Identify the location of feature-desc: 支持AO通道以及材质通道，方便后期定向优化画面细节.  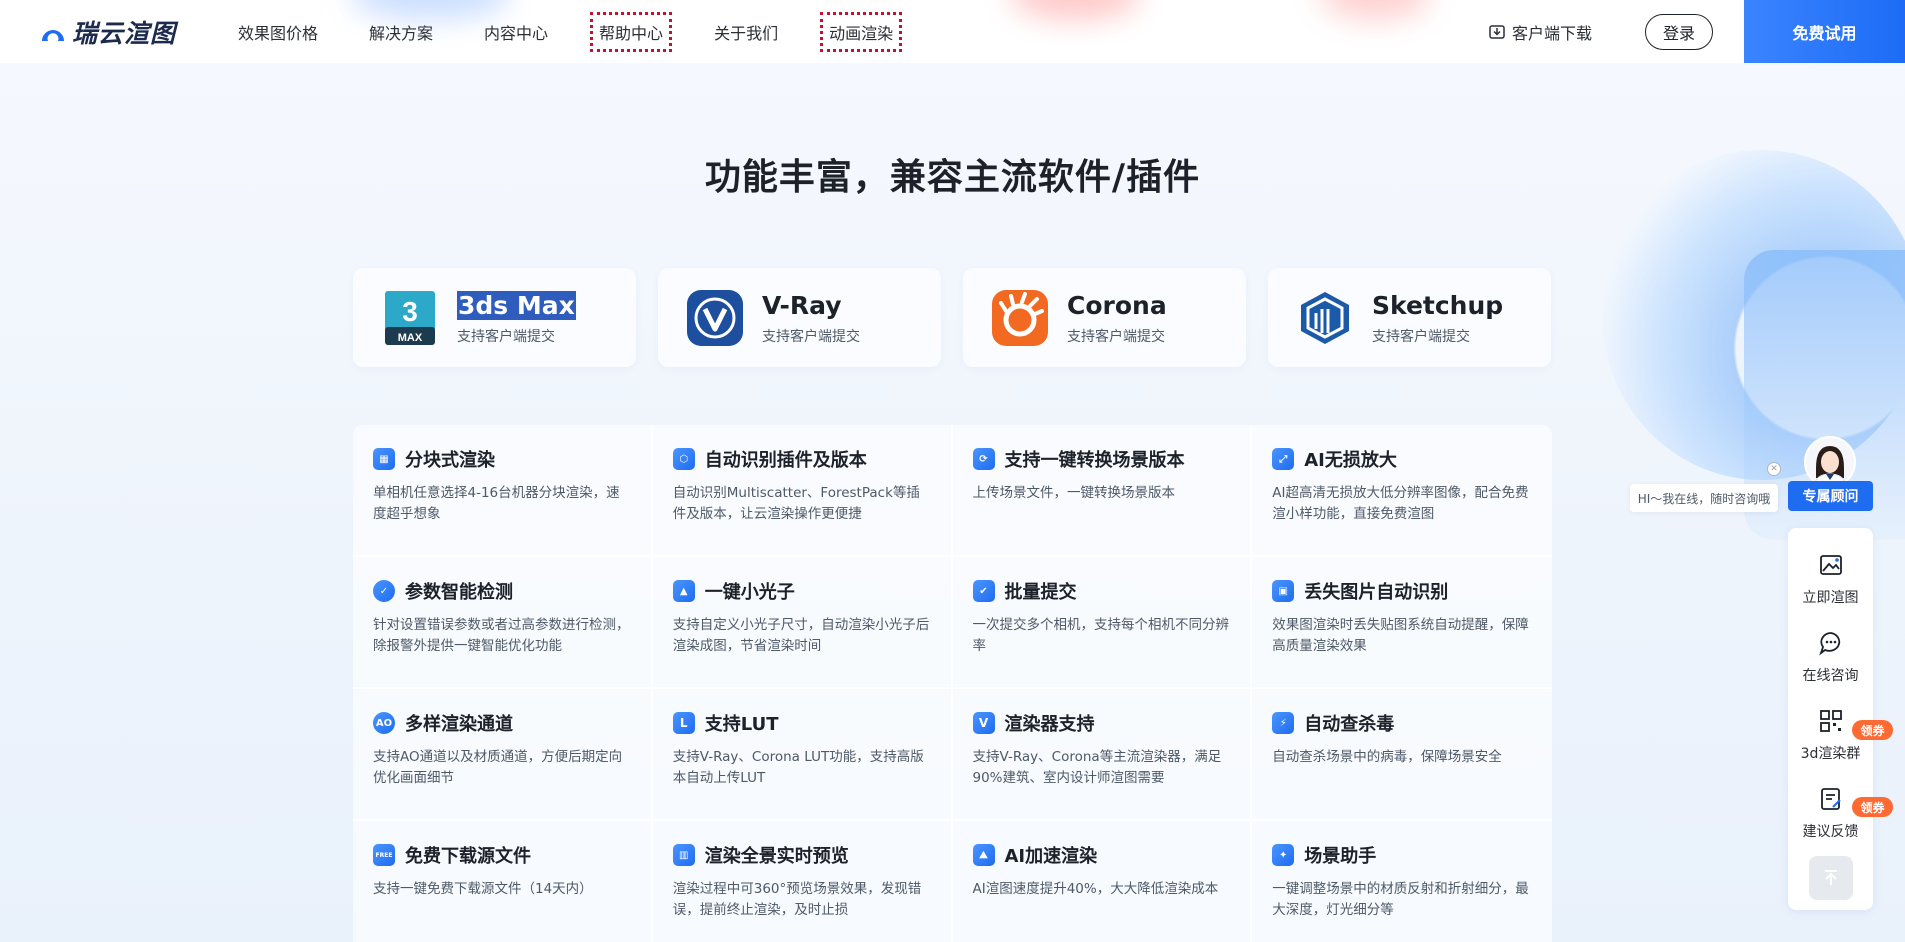
(498, 767).